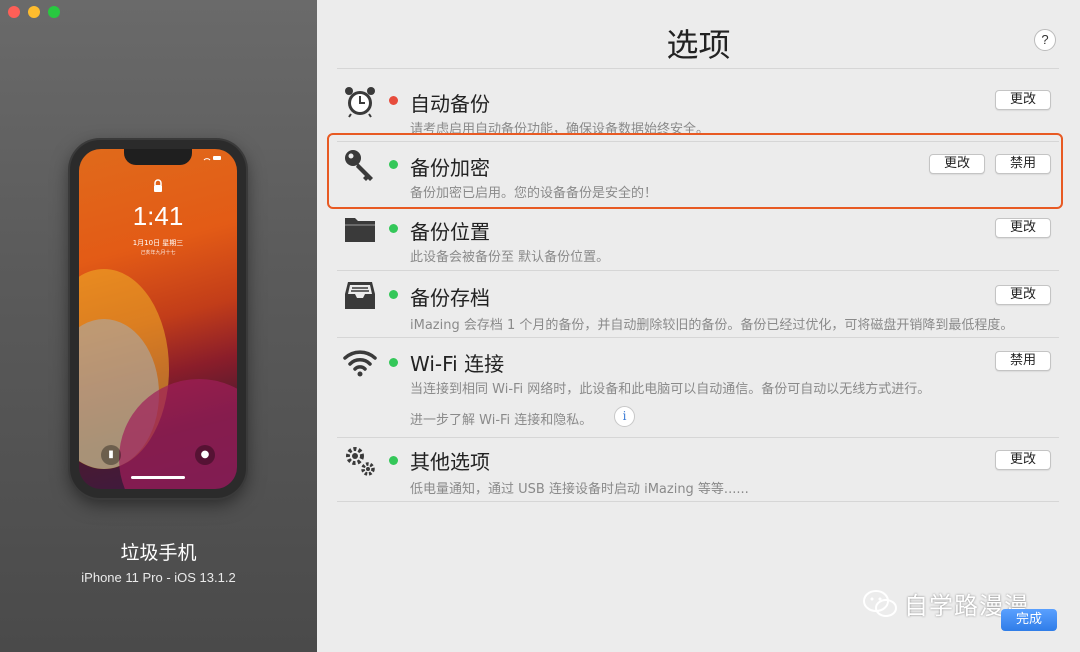 The width and height of the screenshot is (1080, 652). I want to click on lockscreen-date: 1月10日 星期三, so click(158, 243).